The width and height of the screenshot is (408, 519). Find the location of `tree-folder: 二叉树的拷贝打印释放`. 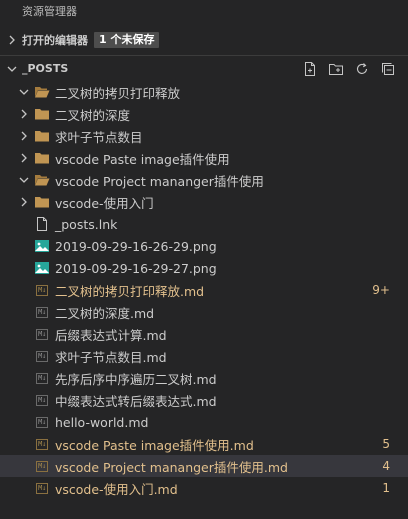

tree-folder: 二叉树的拷贝打印释放 is located at coordinates (204, 92).